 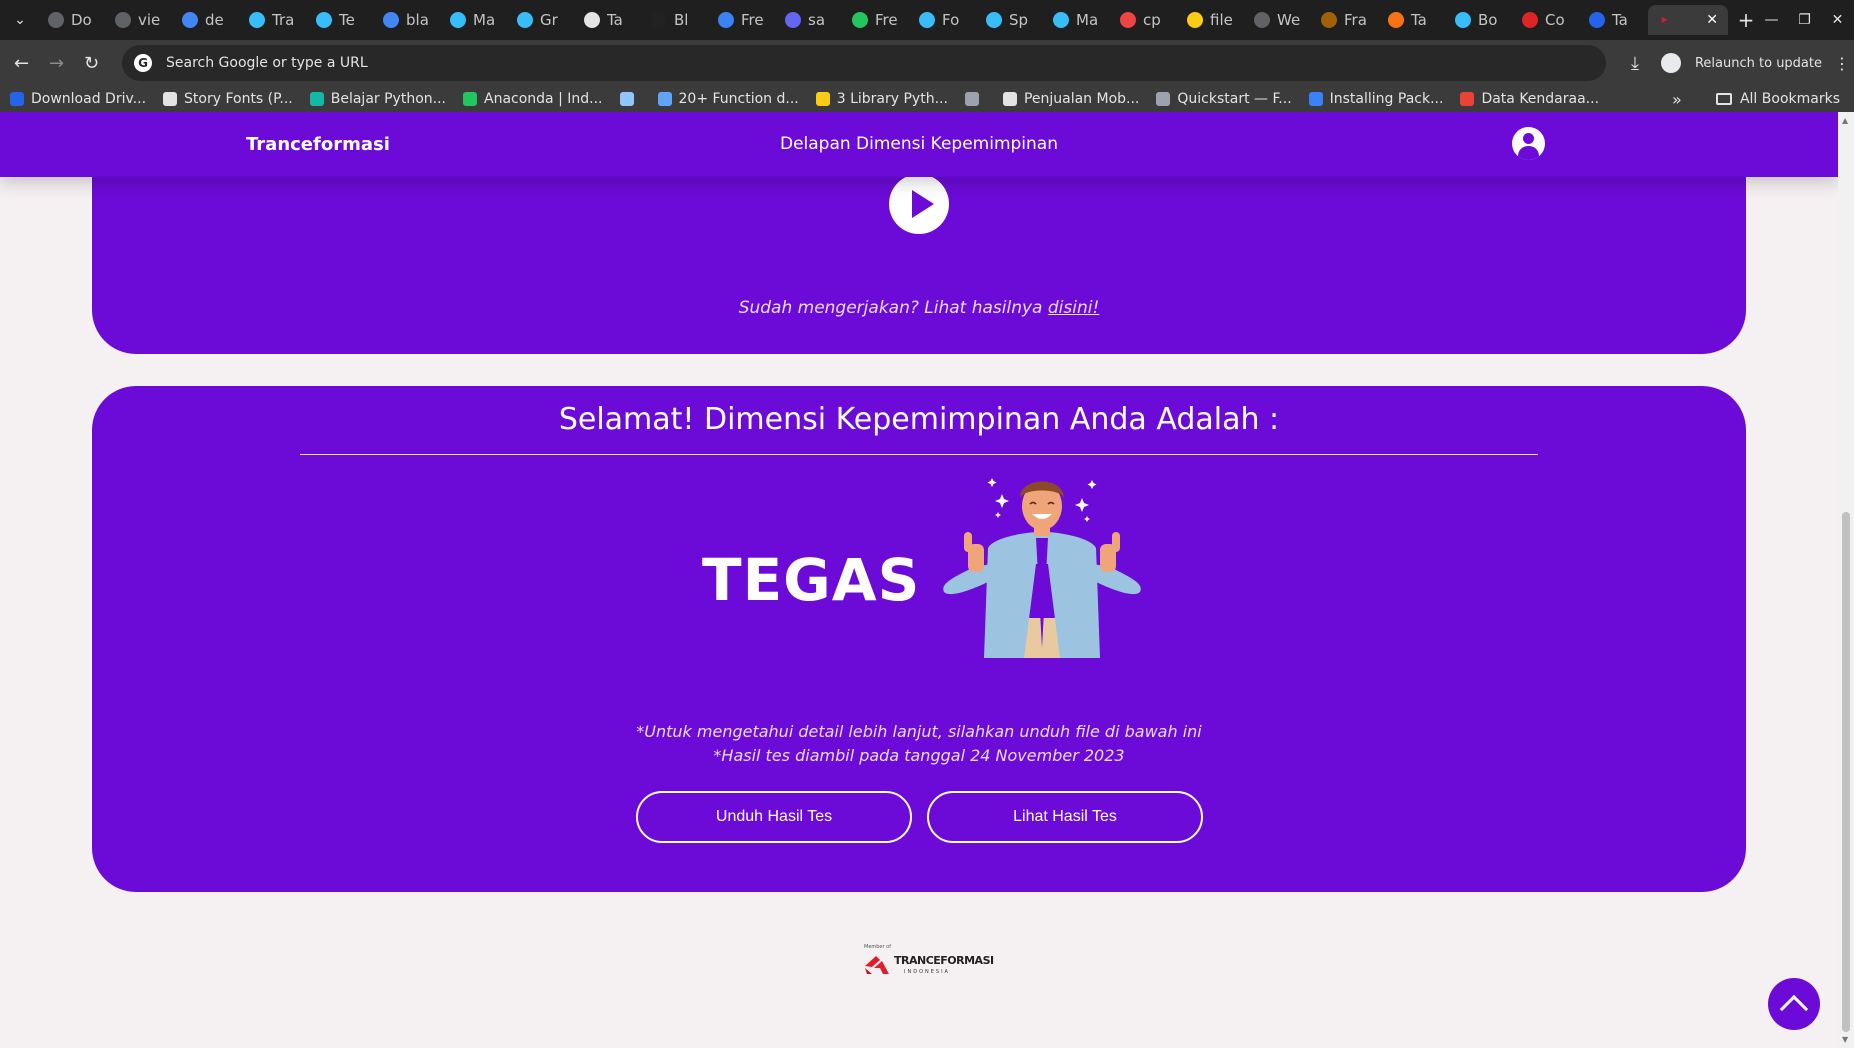 I want to click on tab-label: Tra, so click(x=283, y=20).